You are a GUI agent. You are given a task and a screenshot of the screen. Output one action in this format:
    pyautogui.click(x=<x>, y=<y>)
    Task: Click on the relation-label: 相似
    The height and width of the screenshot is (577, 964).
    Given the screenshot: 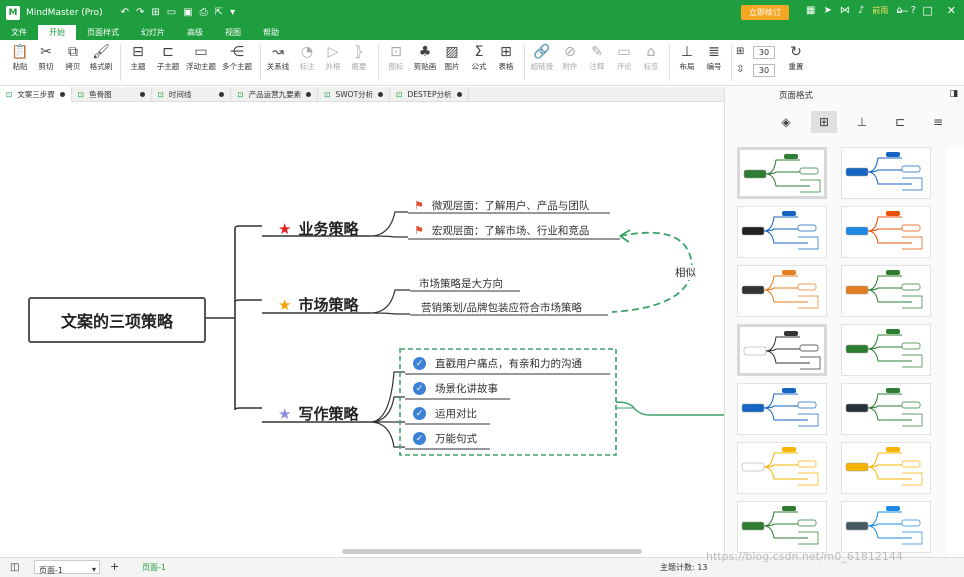 What is the action you would take?
    pyautogui.click(x=685, y=272)
    